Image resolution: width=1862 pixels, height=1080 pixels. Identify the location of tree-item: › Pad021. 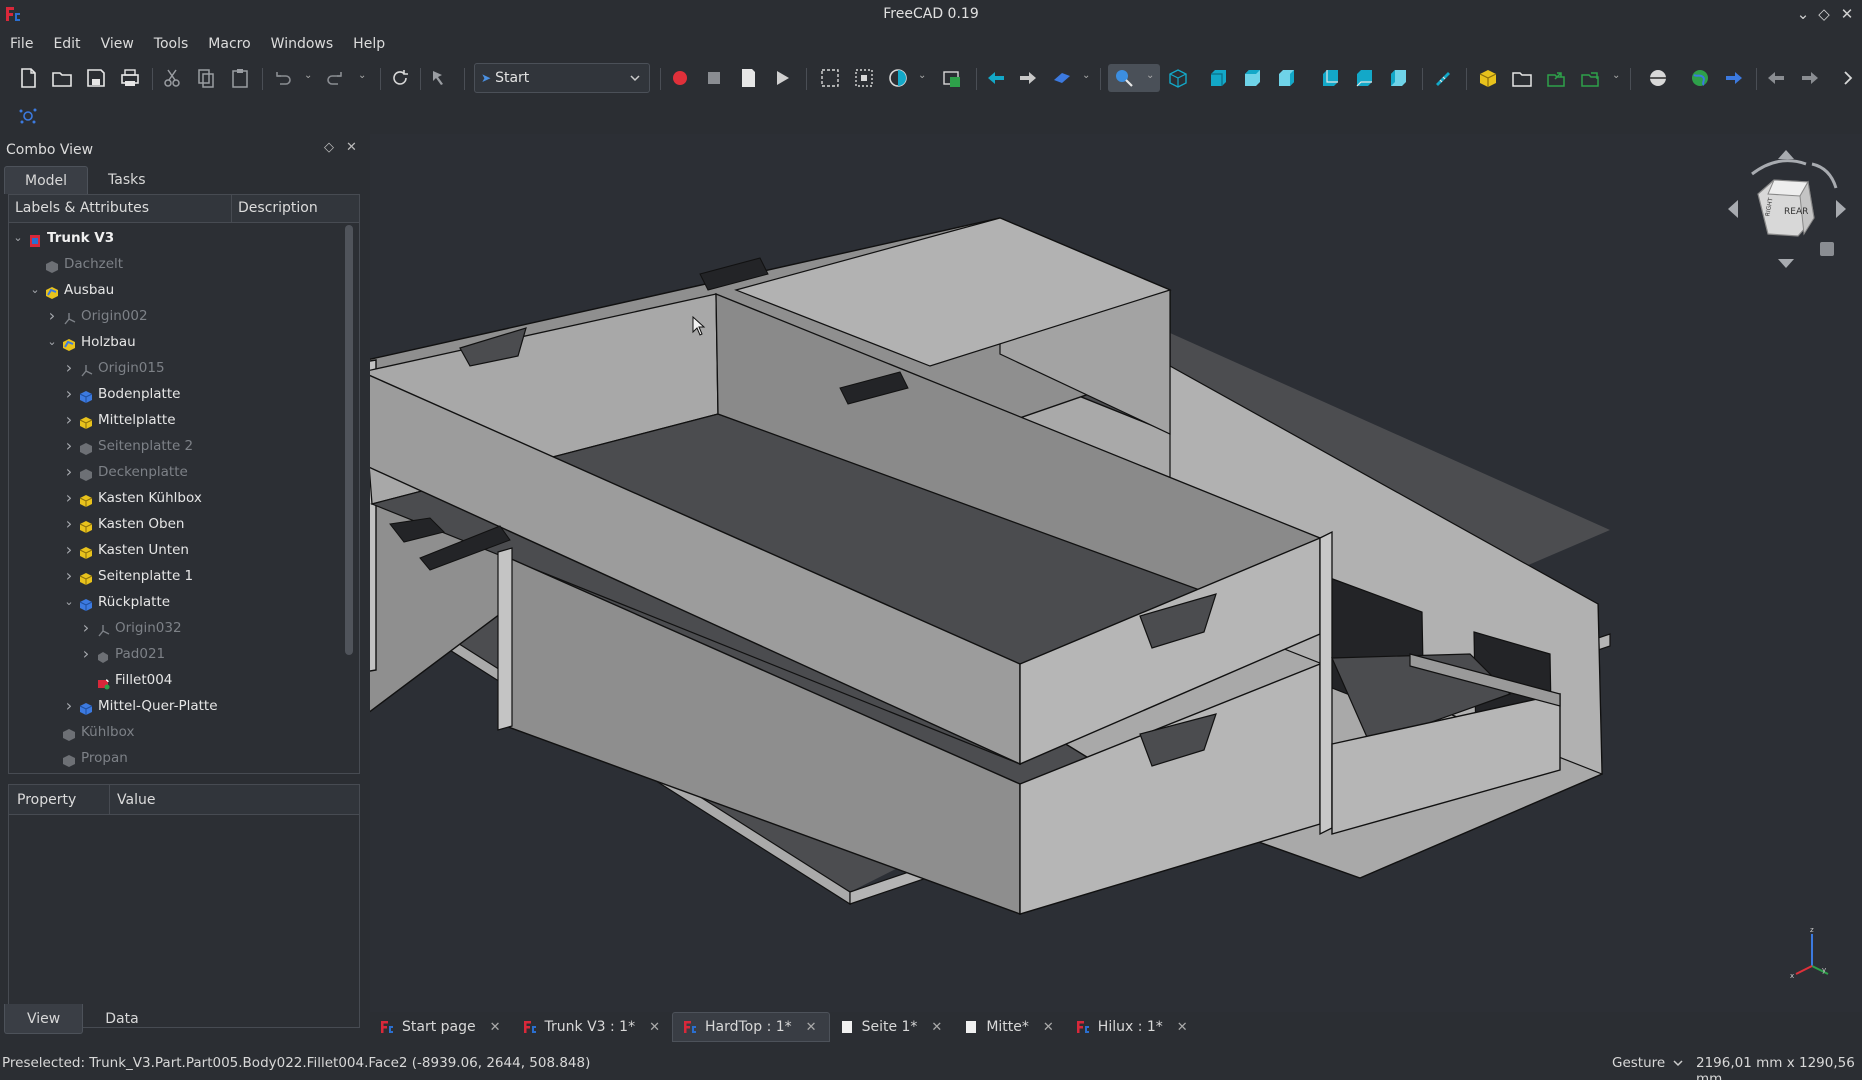
(175, 654).